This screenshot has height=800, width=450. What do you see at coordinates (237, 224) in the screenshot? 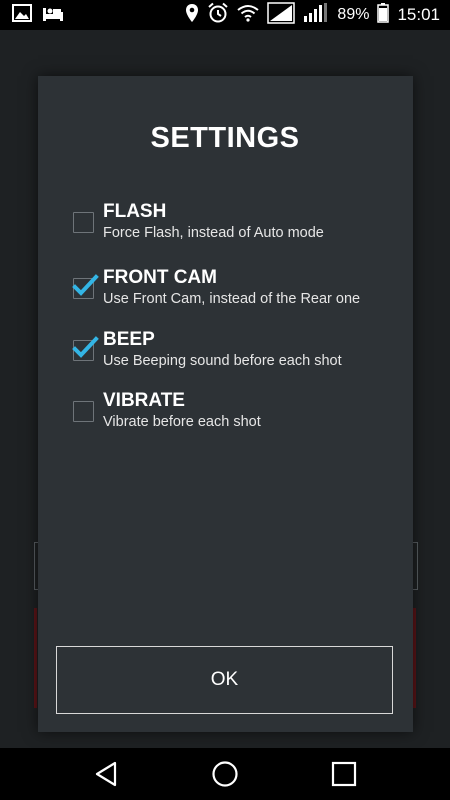
I see `option-flash: FLASH Force Flash, instead of Auto mode` at bounding box center [237, 224].